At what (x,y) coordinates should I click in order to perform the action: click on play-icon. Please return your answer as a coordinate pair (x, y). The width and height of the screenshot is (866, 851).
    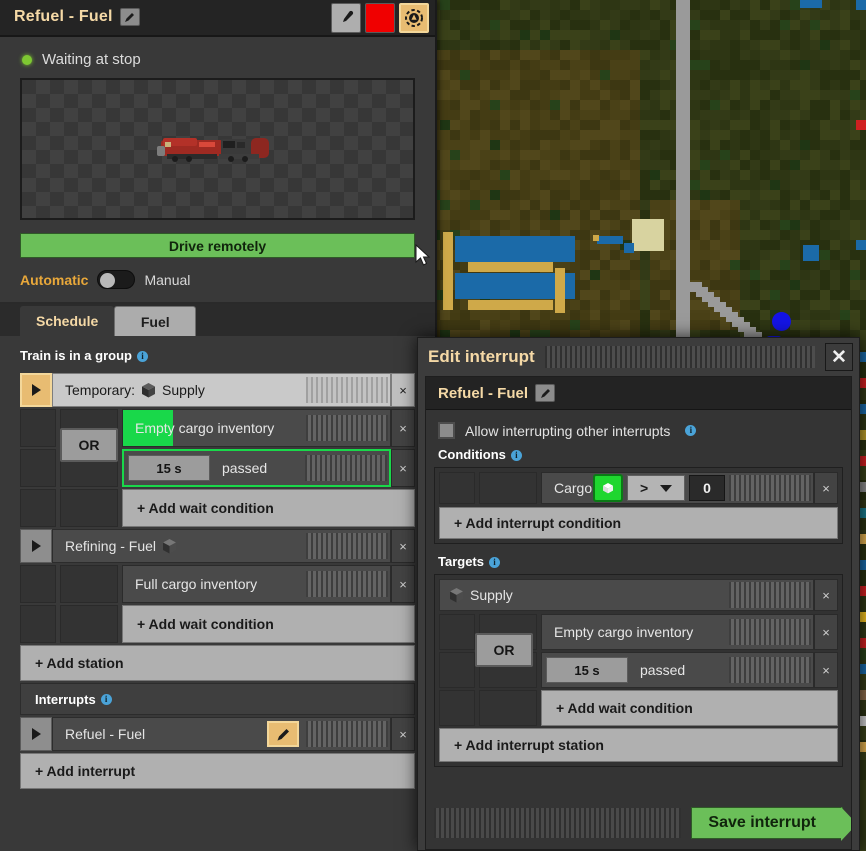
    Looking at the image, I should click on (36, 734).